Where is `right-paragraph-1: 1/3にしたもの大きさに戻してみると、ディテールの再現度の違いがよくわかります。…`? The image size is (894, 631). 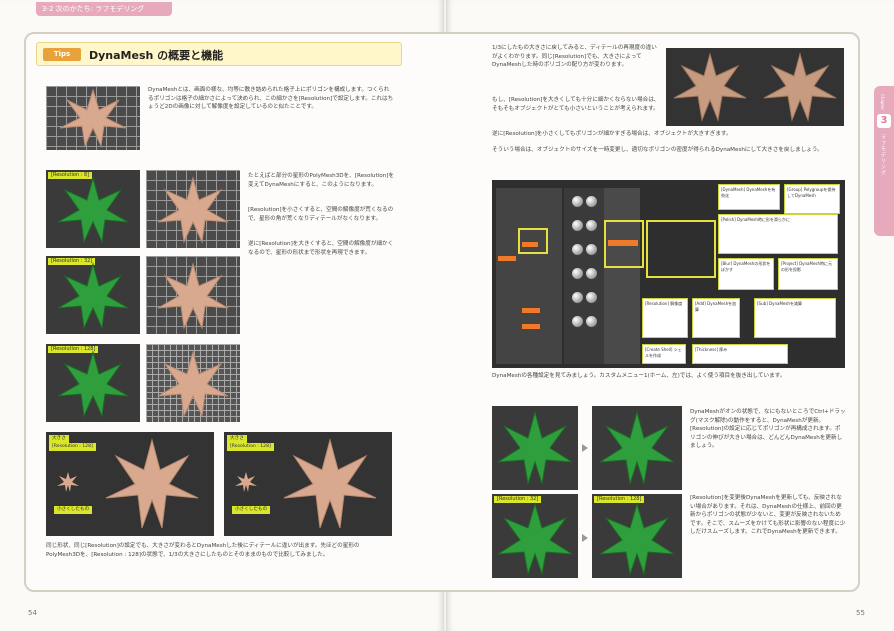 right-paragraph-1: 1/3にしたもの大きさに戻してみると、ディテールの再現度の違いがよくわかります。… is located at coordinates (574, 57).